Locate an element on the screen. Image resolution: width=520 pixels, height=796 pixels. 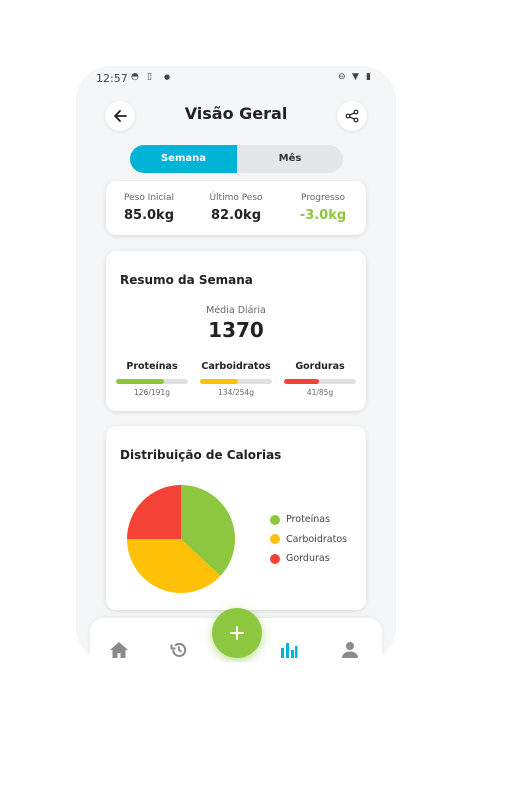
last-weight-value: 82.0kg is located at coordinates (236, 215).